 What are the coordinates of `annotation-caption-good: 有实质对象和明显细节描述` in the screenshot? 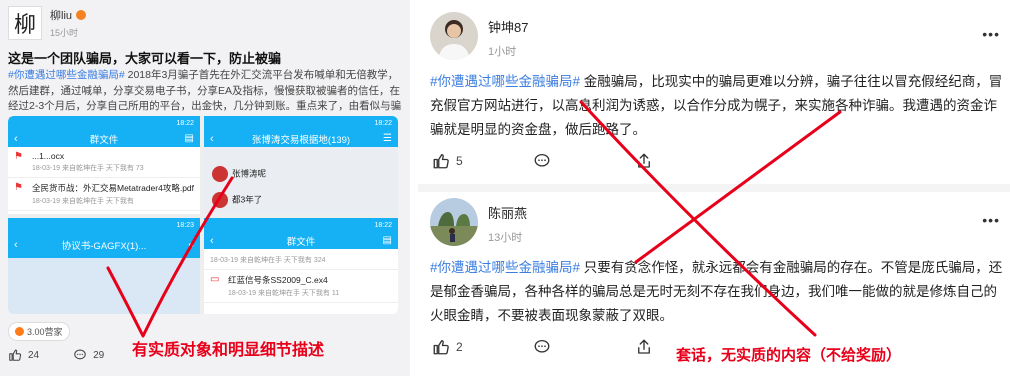 It's located at (228, 350).